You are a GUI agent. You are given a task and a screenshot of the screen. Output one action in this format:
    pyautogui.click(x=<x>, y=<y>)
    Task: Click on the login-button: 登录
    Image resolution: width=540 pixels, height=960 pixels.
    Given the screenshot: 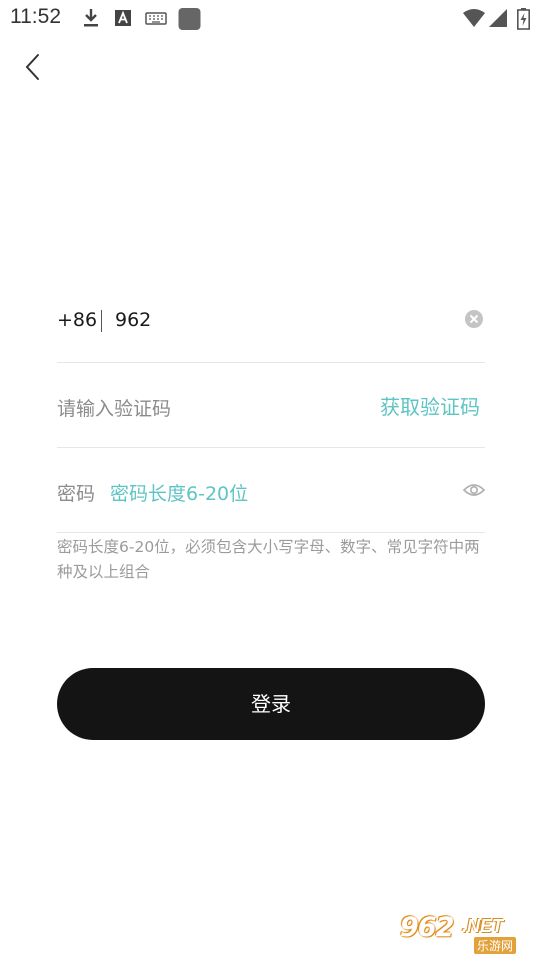 What is the action you would take?
    pyautogui.click(x=271, y=704)
    